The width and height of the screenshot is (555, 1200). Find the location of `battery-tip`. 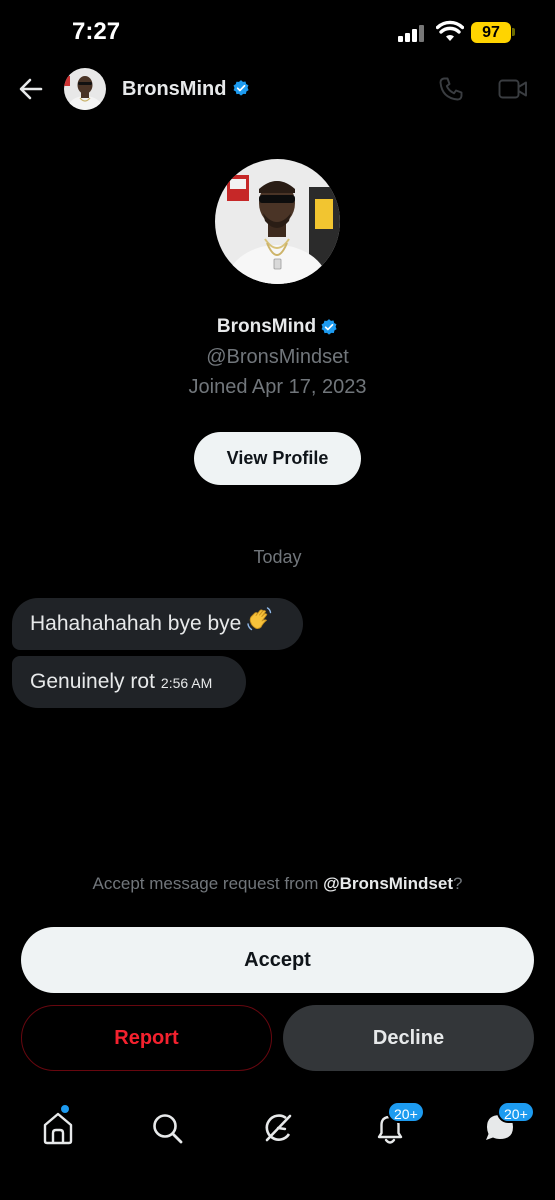

battery-tip is located at coordinates (513, 32).